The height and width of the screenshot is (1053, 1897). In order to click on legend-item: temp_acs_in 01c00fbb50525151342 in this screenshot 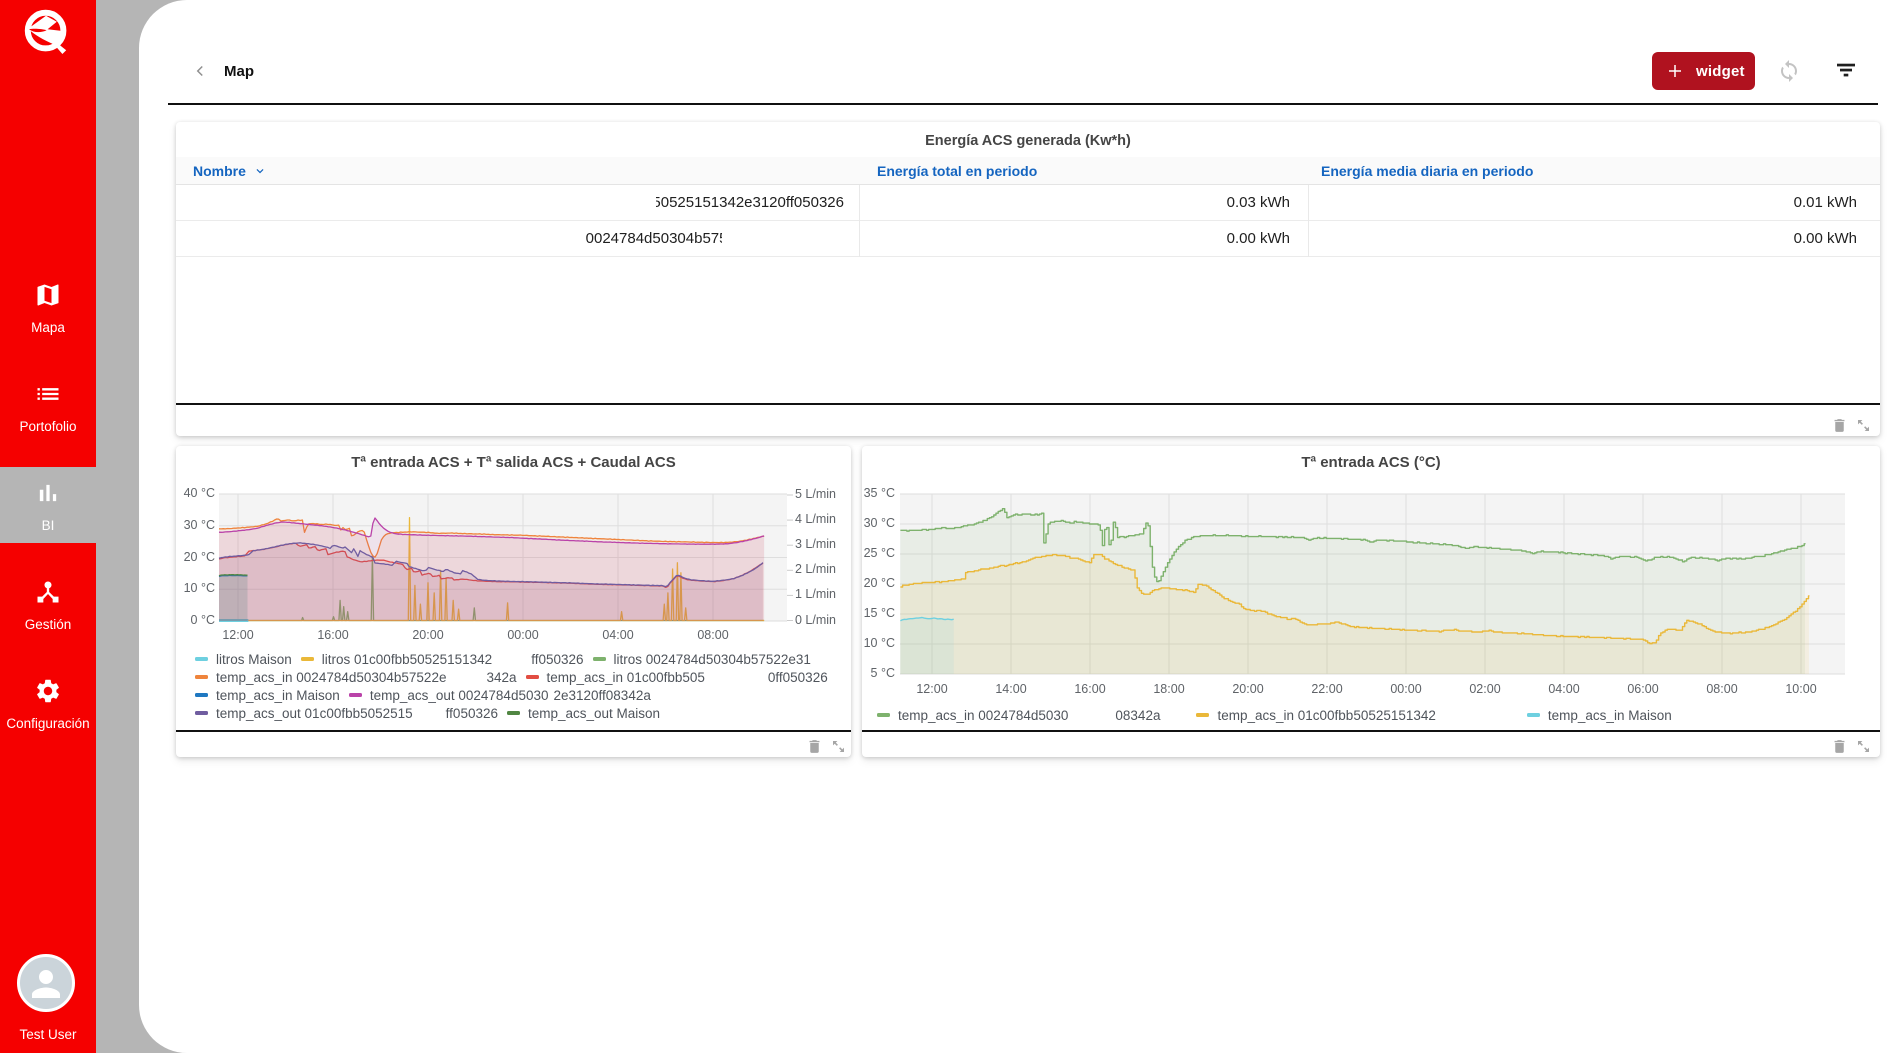, I will do `click(1343, 716)`.